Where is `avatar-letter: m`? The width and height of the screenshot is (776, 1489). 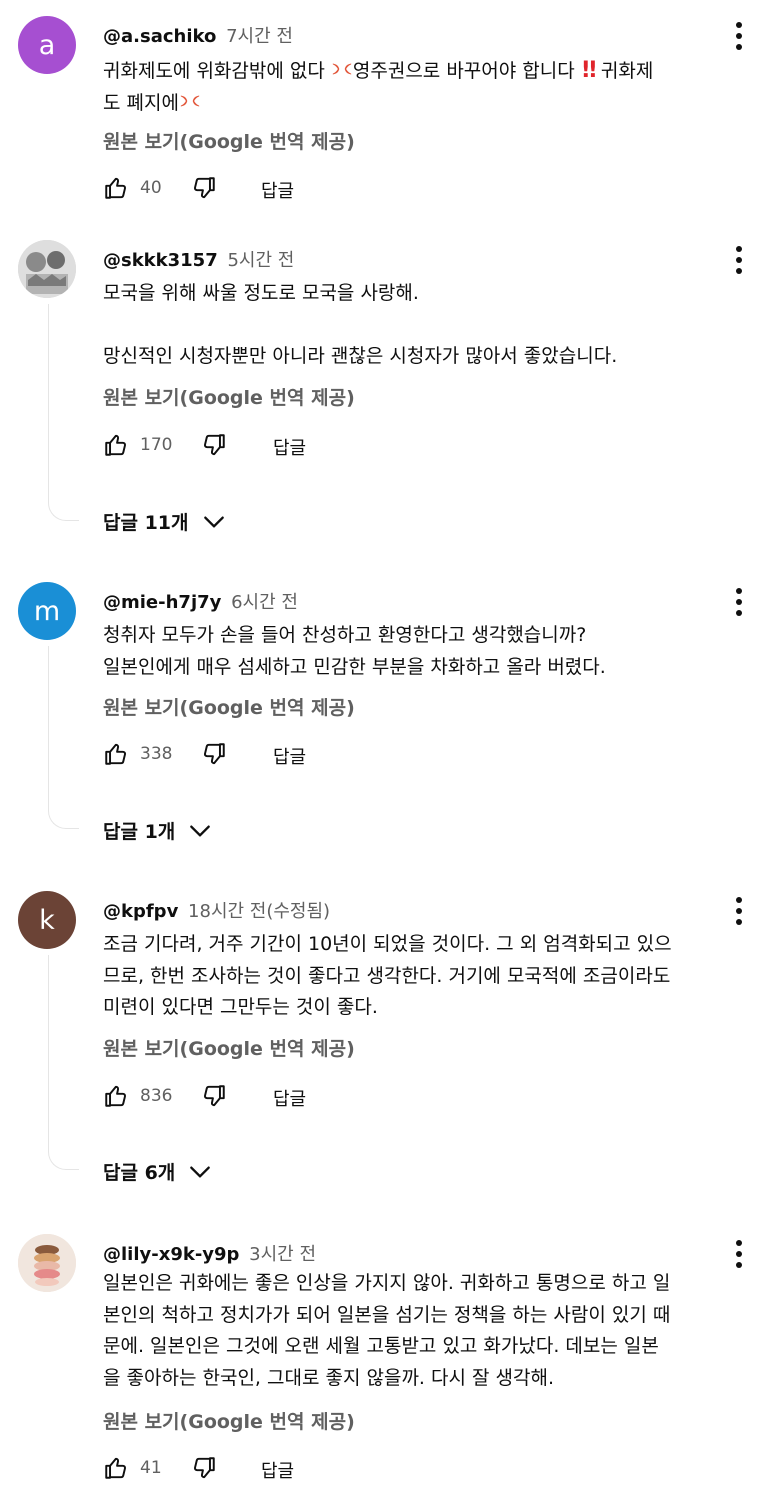
avatar-letter: m is located at coordinates (47, 611).